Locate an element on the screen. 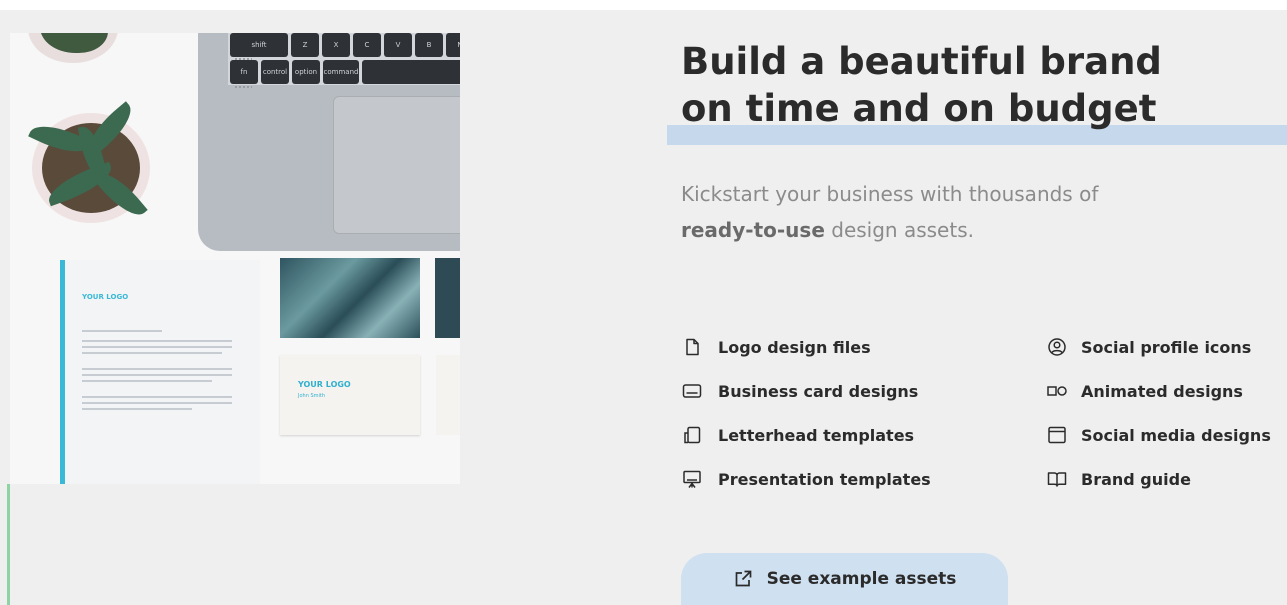  subtitle-bold: ready-to-use is located at coordinates (753, 230).